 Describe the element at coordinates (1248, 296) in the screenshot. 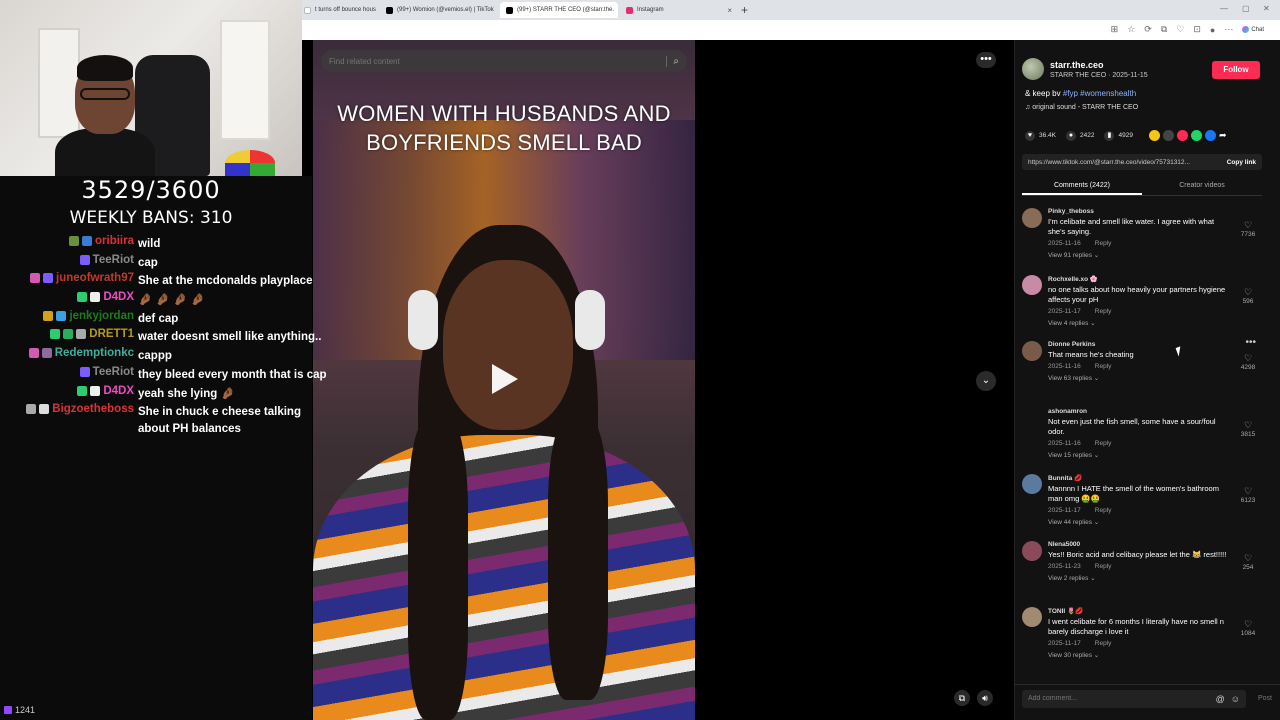

I see `comment-like-button: ♡ 596` at that location.